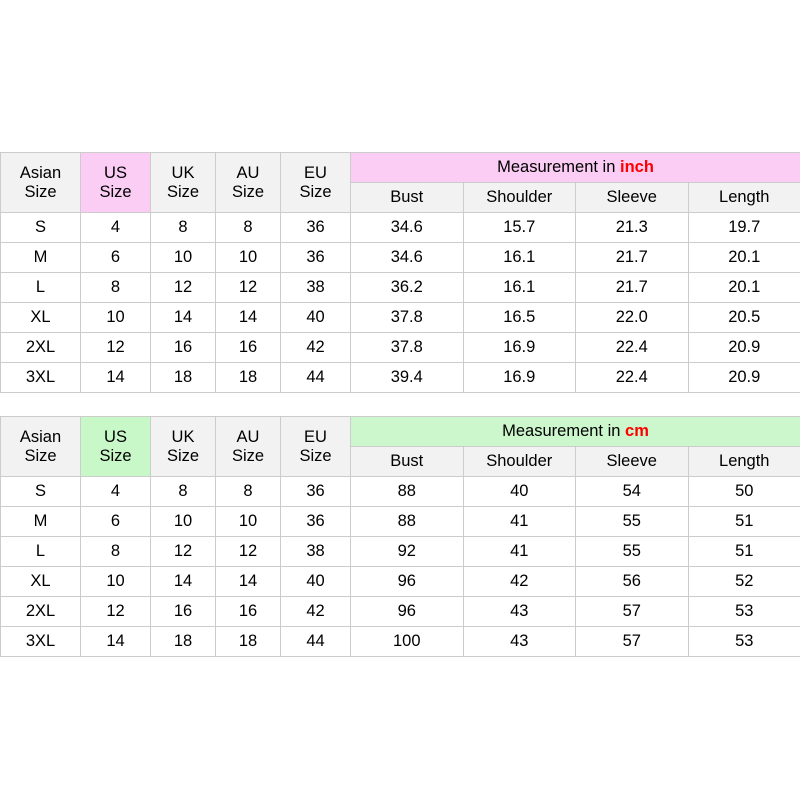 The width and height of the screenshot is (800, 800). What do you see at coordinates (632, 197) in the screenshot?
I see `header-sleeve-inch: Sleeve` at bounding box center [632, 197].